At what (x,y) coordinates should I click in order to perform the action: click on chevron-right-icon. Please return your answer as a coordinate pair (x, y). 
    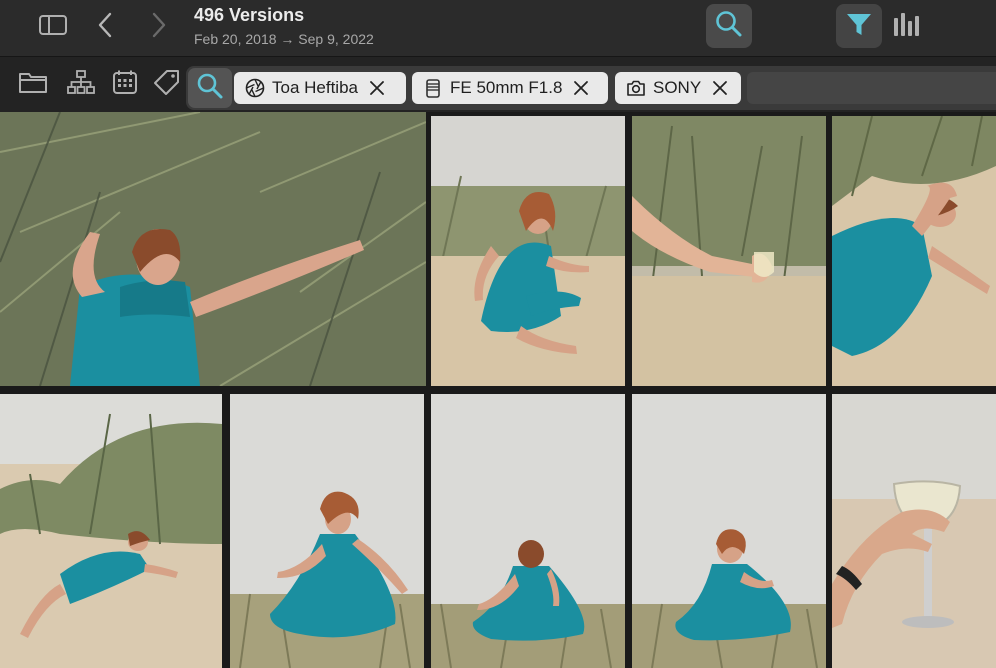
    Looking at the image, I should click on (159, 27).